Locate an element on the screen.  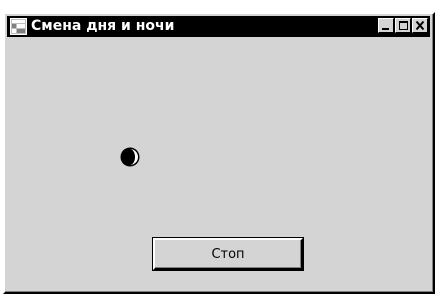
minimize-button is located at coordinates (386, 25).